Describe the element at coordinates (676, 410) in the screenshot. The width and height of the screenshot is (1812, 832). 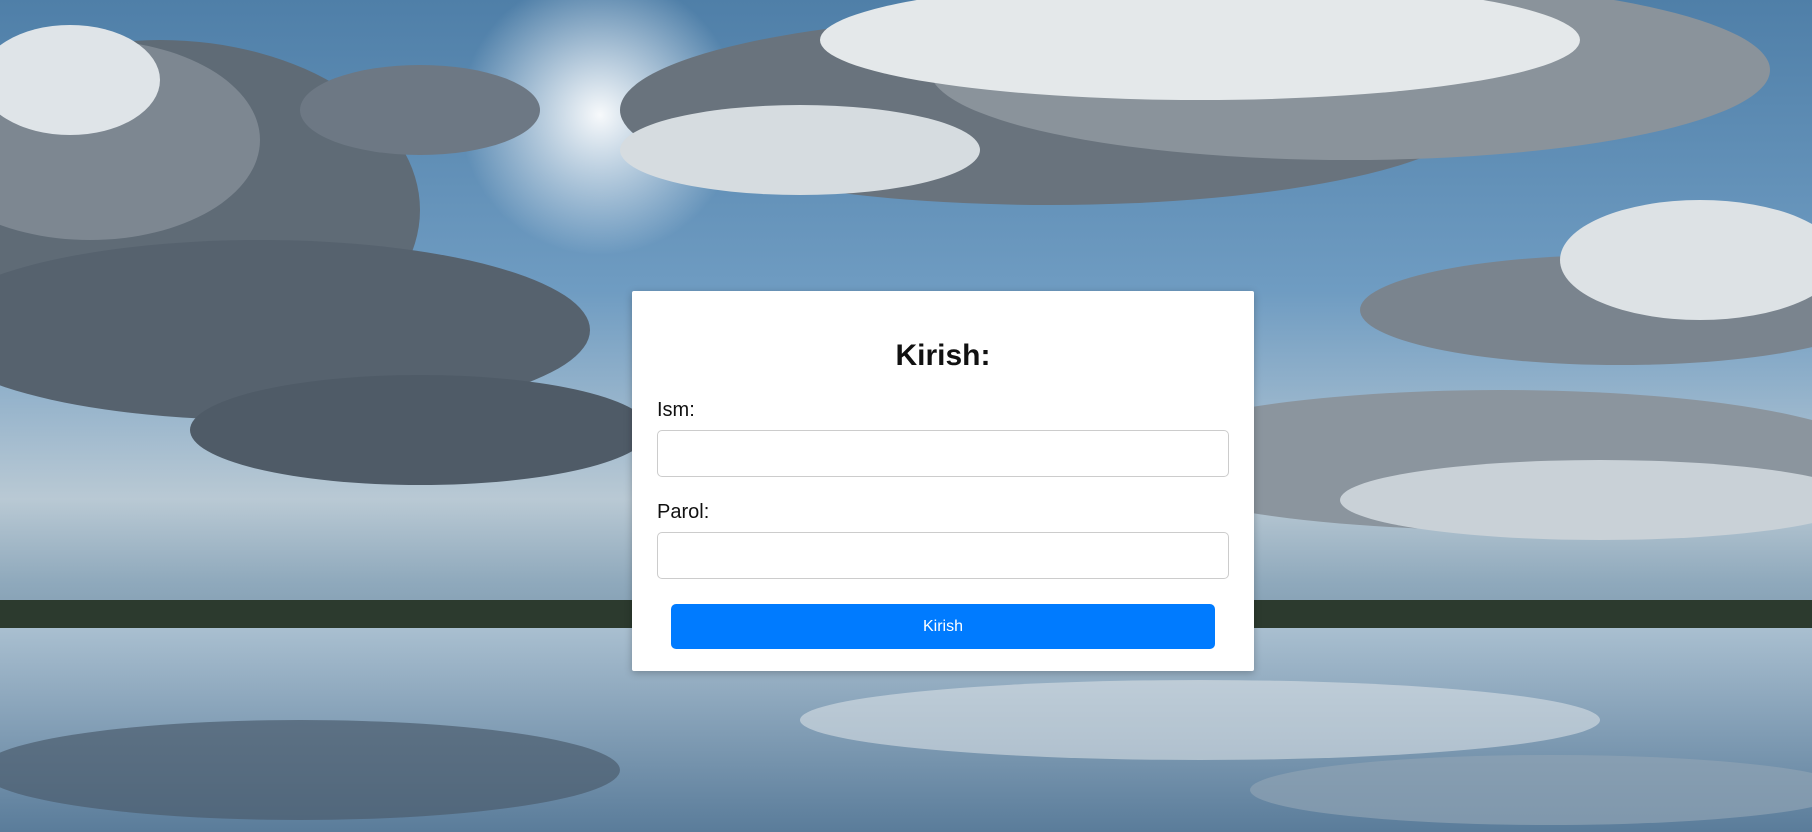
I see `username-label: Ism:` at that location.